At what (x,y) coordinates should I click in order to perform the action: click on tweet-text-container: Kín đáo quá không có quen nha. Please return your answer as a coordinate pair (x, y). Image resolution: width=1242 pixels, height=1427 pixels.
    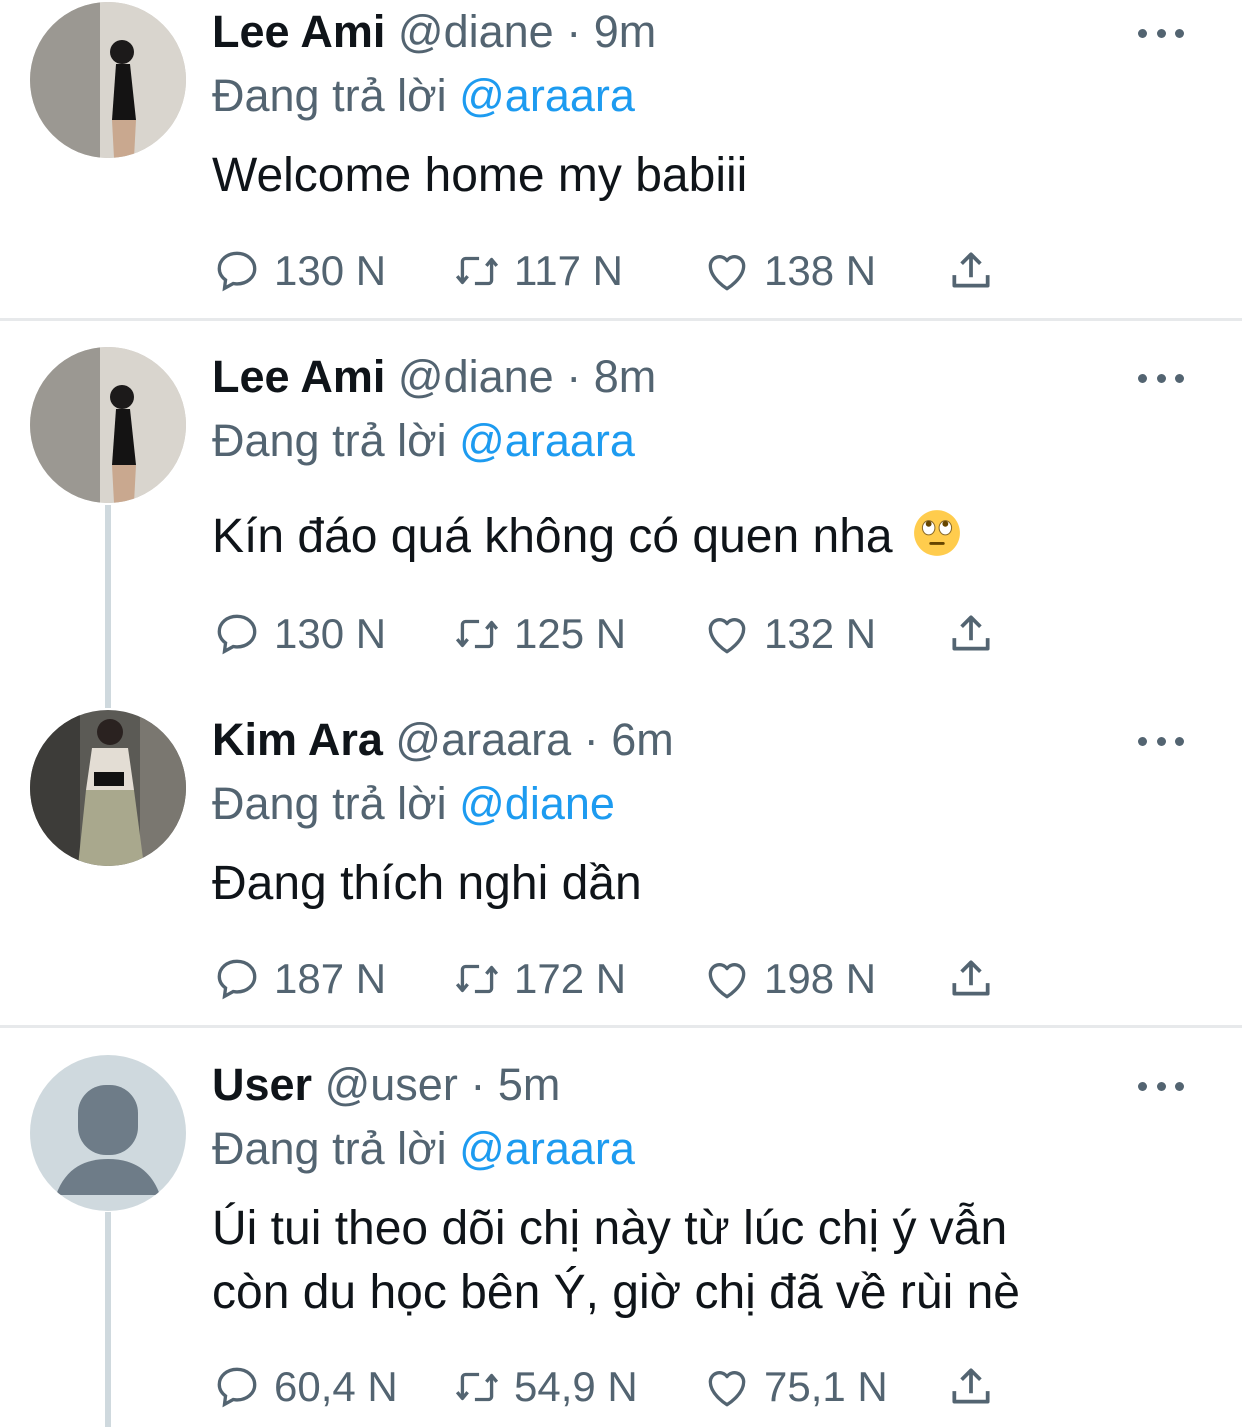
    Looking at the image, I should click on (692, 537).